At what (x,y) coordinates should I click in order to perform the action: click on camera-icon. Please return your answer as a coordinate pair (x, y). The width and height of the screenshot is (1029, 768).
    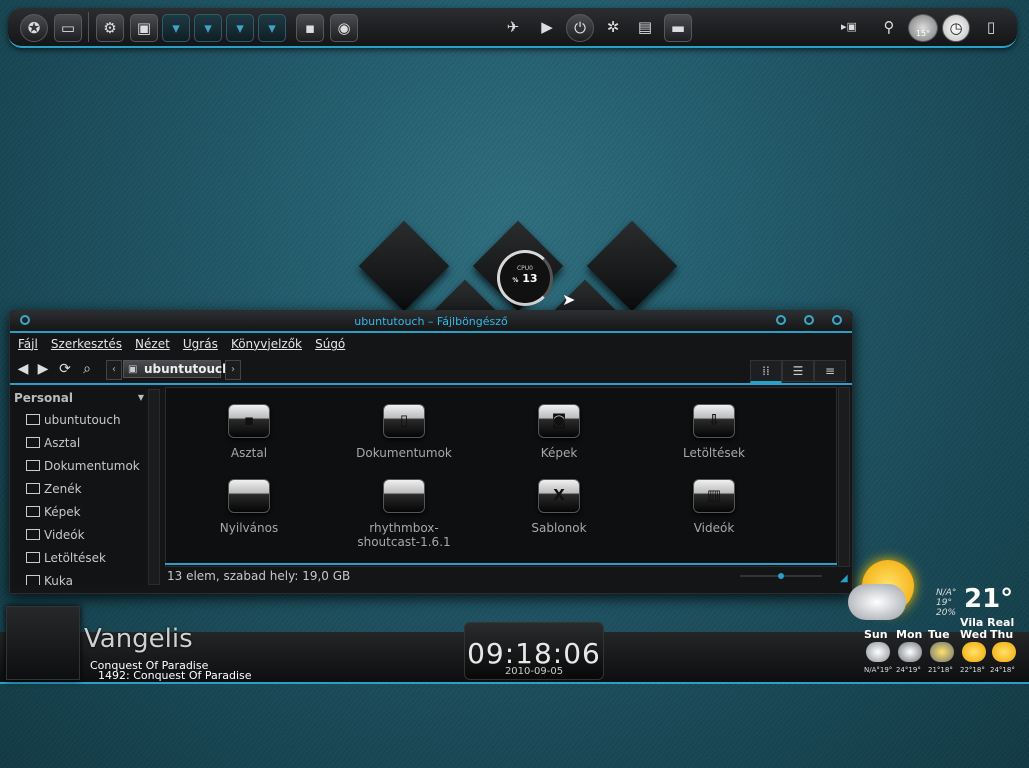
    Looking at the image, I should click on (33, 511).